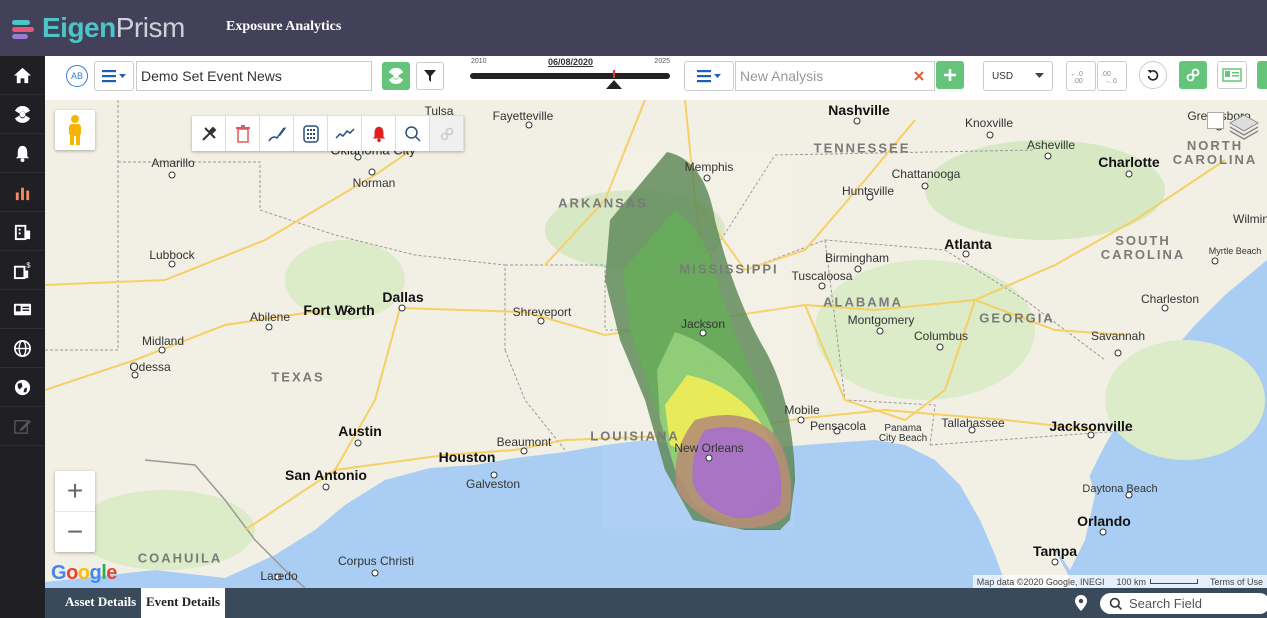  Describe the element at coordinates (1041, 582) in the screenshot. I see `map-data-credit: Map data ©2020 Google, INEGI` at that location.